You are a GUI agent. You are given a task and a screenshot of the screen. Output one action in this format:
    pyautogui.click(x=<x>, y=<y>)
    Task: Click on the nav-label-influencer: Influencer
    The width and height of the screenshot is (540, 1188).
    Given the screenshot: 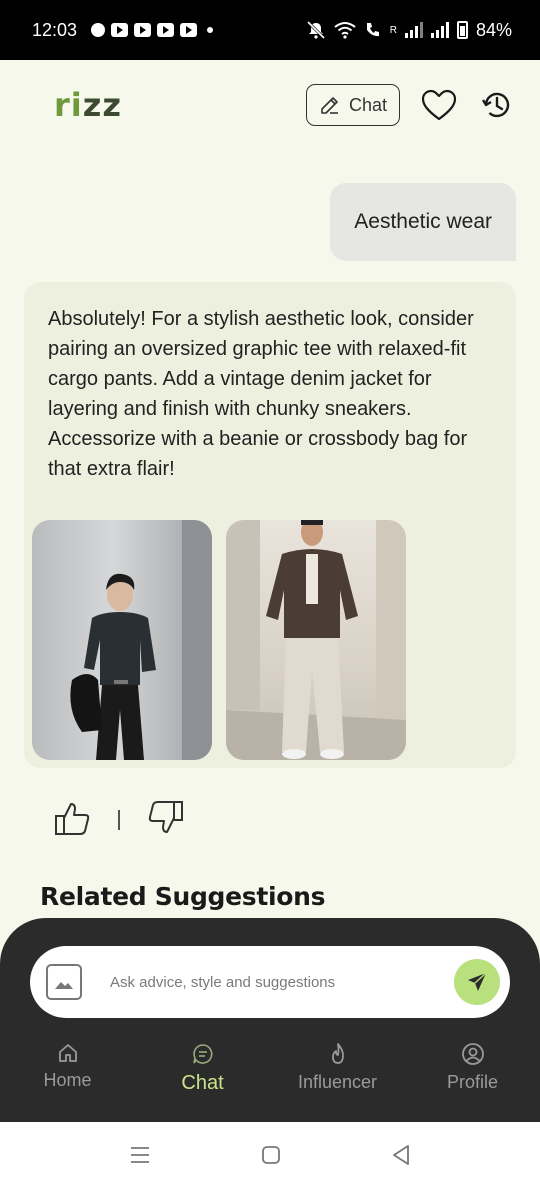 What is the action you would take?
    pyautogui.click(x=337, y=1082)
    